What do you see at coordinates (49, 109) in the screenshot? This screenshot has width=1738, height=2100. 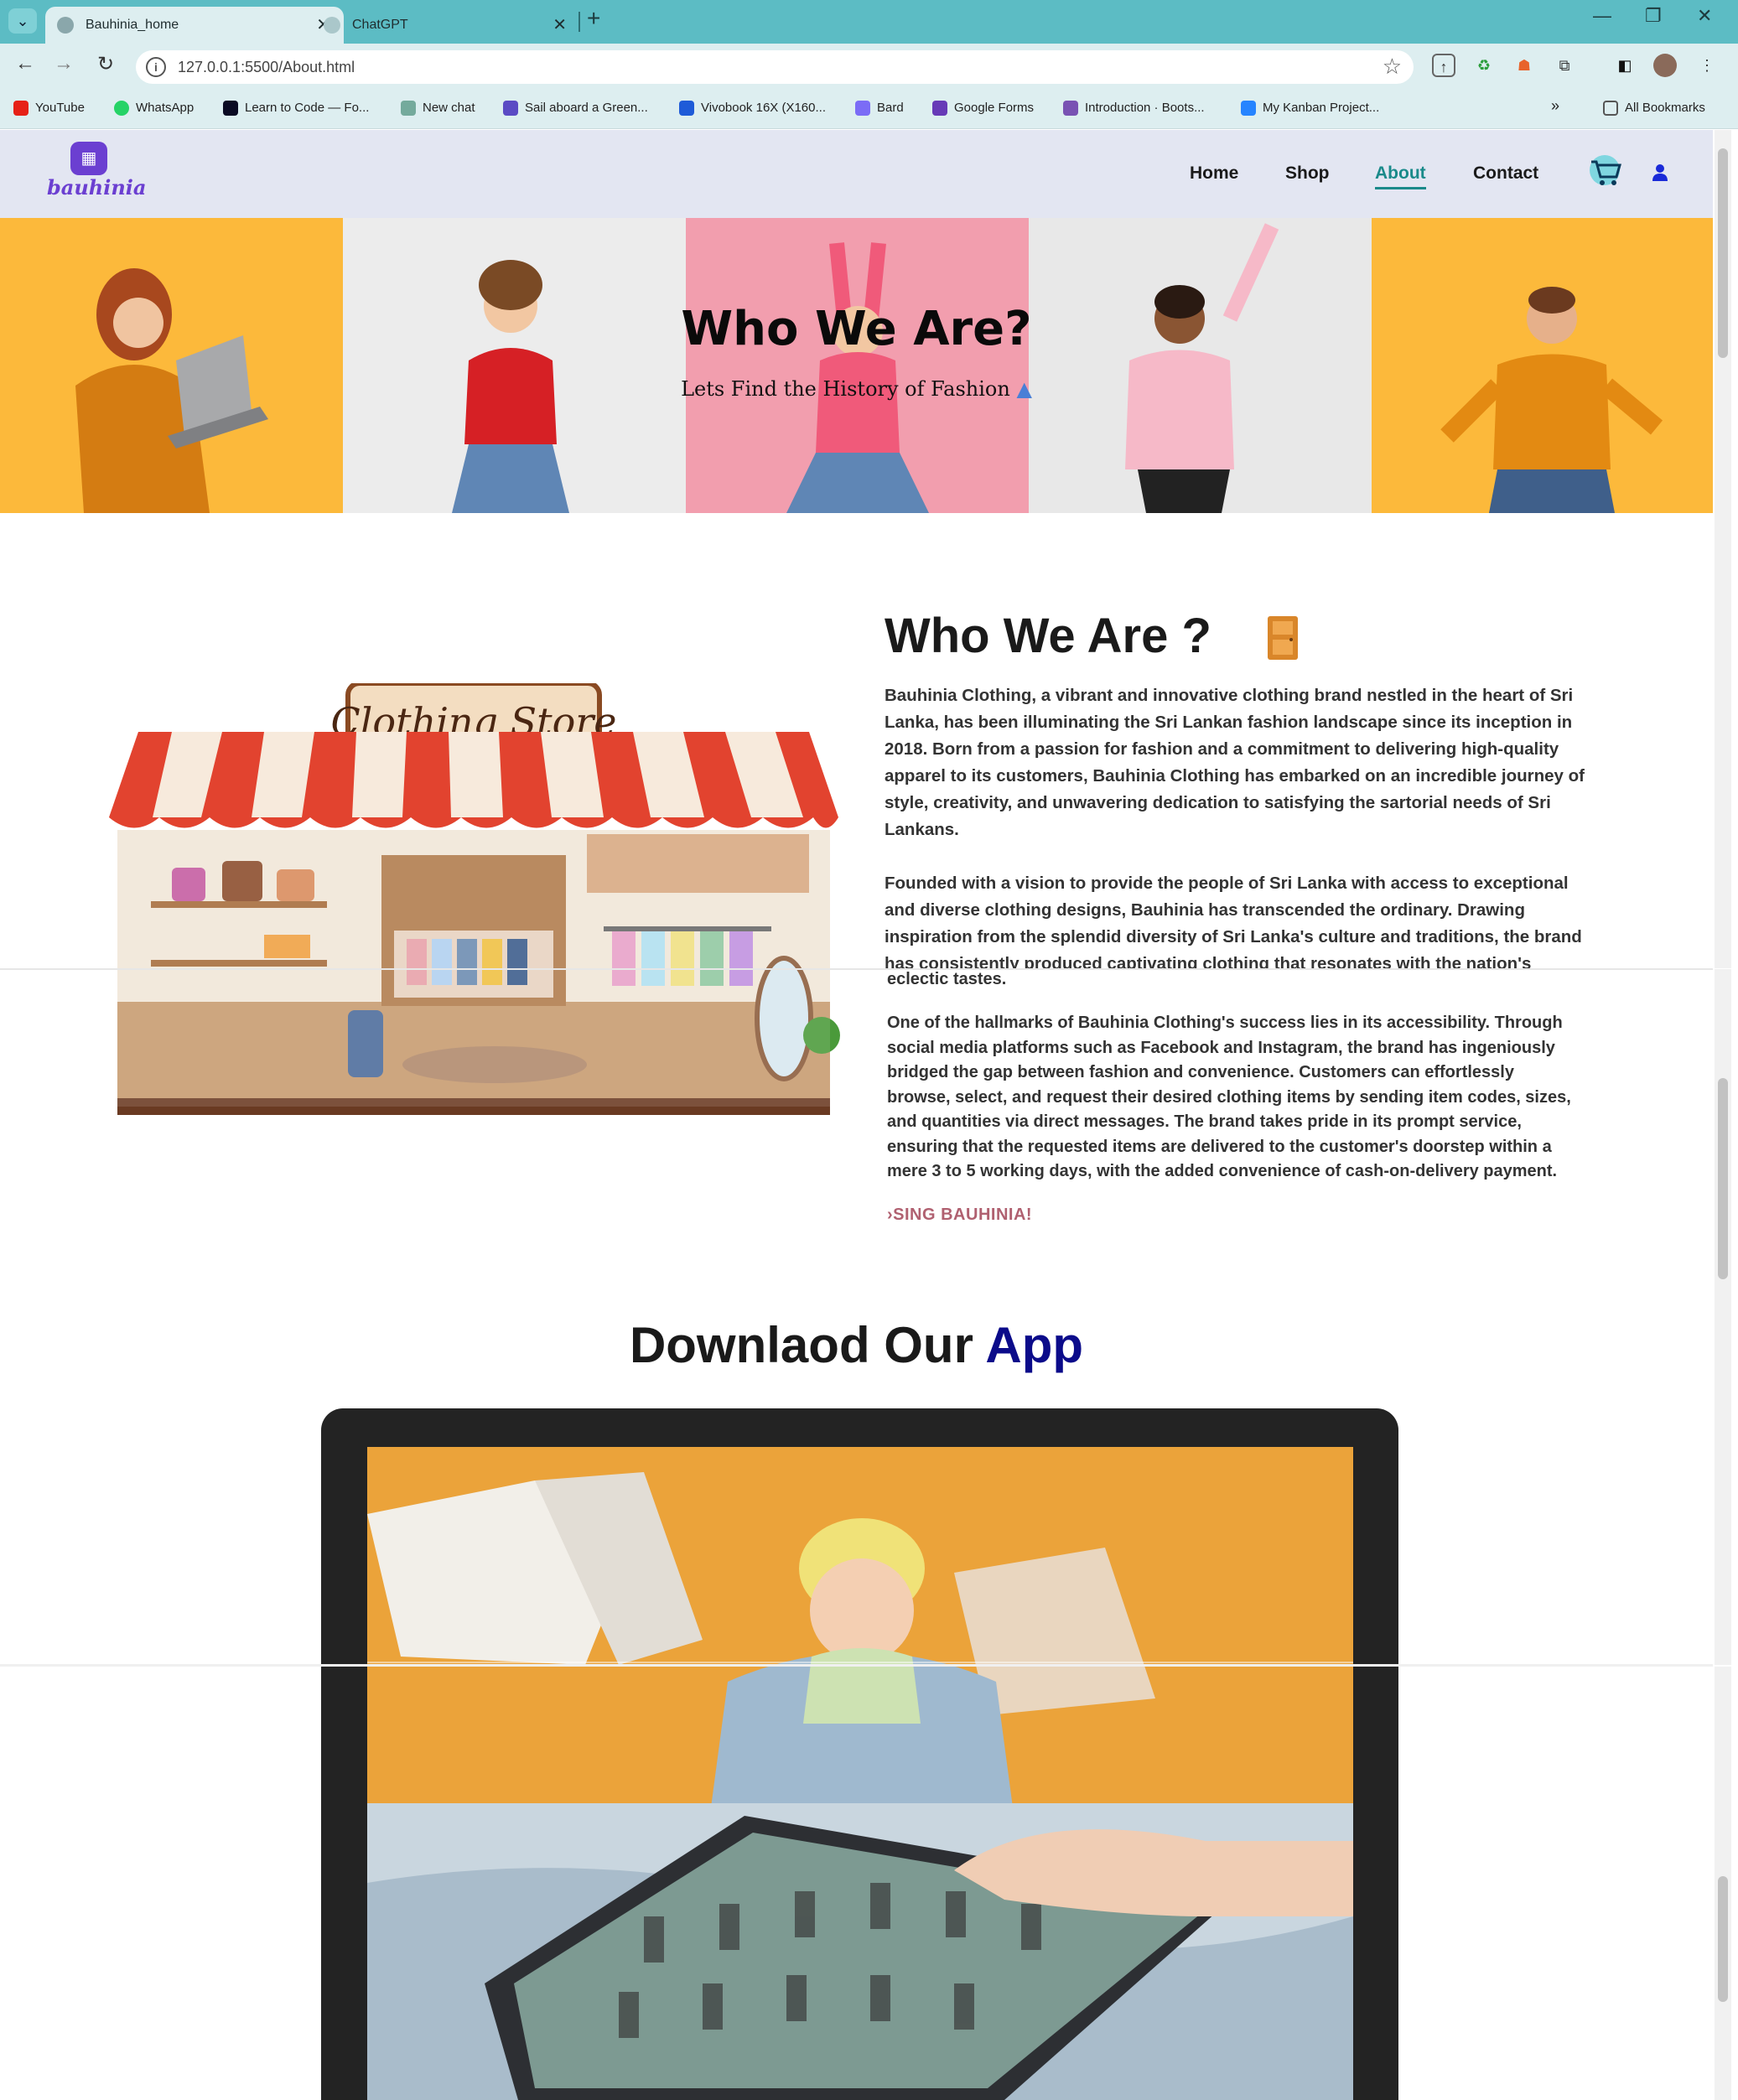 I see `bookmark-youtube: YouTube` at bounding box center [49, 109].